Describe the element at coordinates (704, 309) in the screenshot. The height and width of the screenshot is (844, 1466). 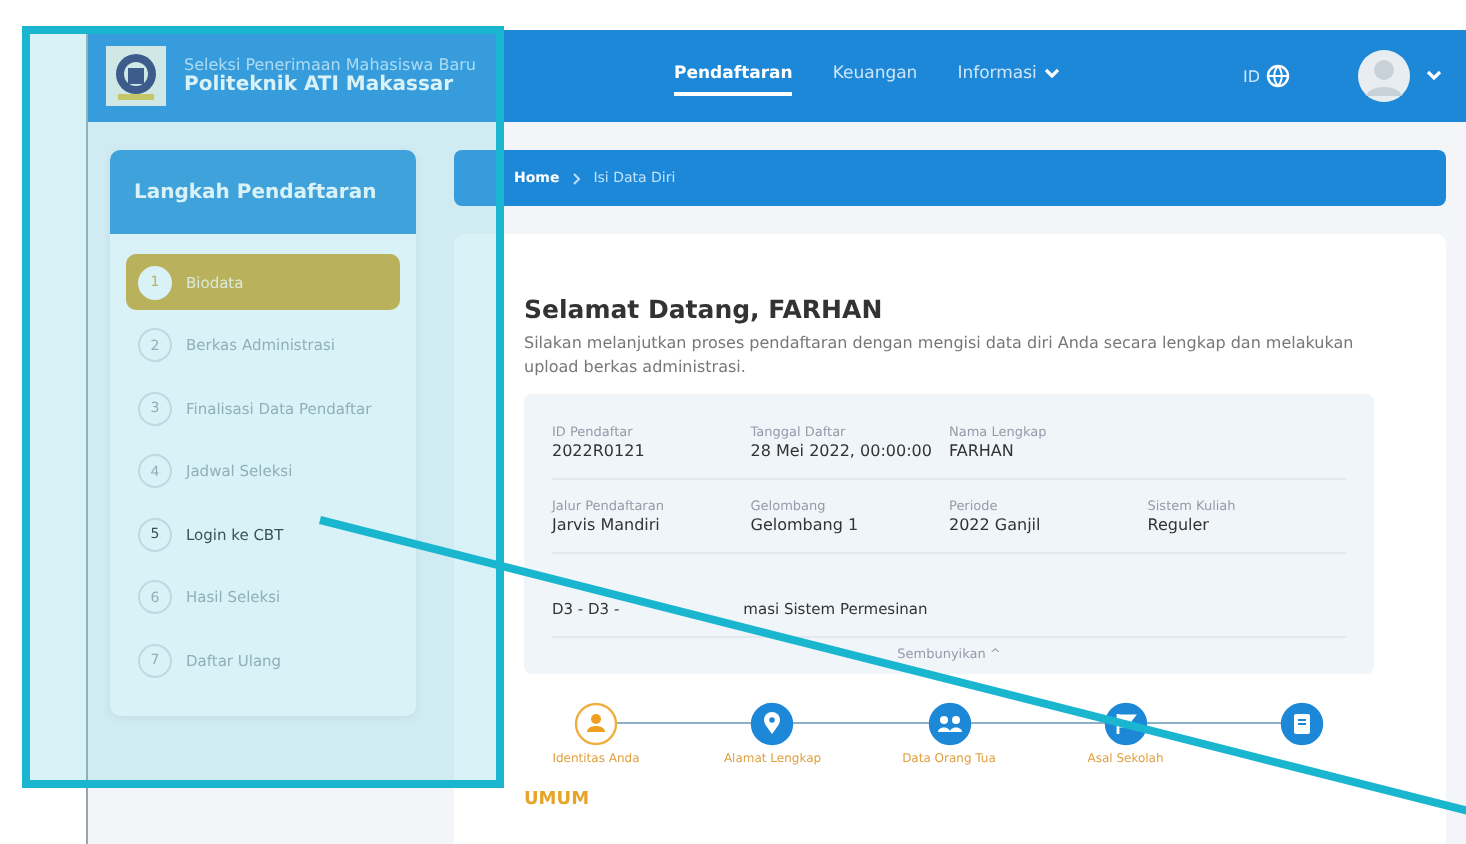
I see `welcome-title: Selamat Datang, FARHAN` at that location.